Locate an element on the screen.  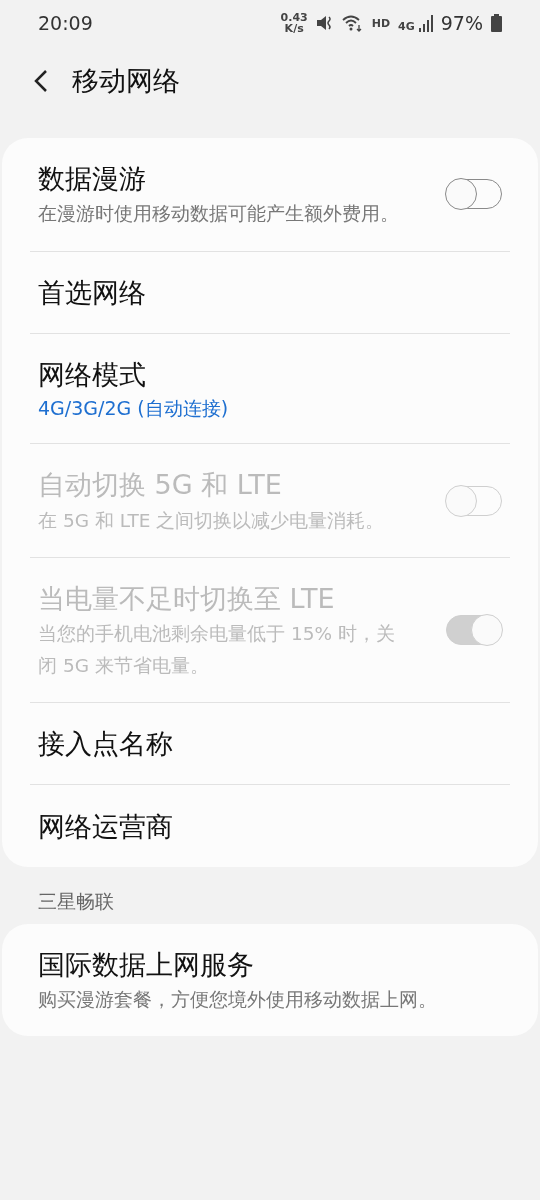
item-description: 当您的手机电池剩余电量低于 15% 时，关闭 5G 来节省电量。 is located at coordinates (217, 650).